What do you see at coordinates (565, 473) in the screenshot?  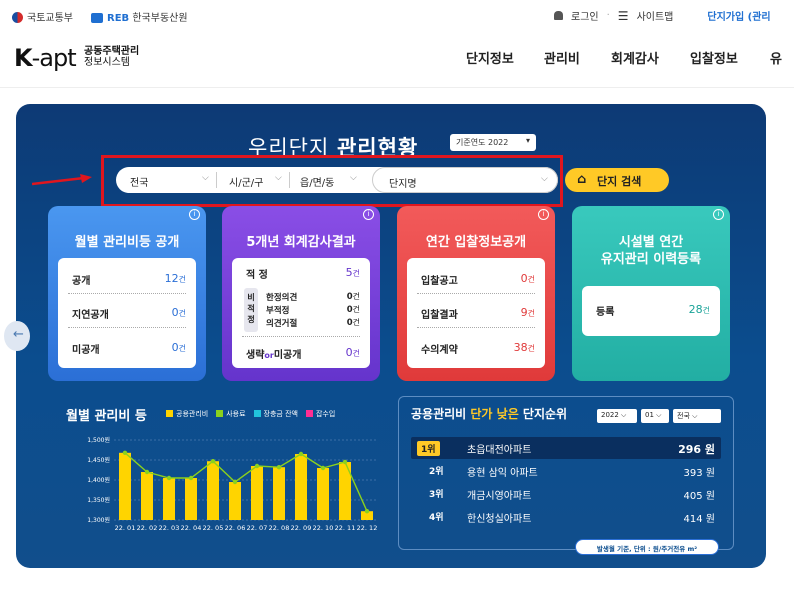 I see `rank-row: 2위 용현 삼익 아파트 393 원` at bounding box center [565, 473].